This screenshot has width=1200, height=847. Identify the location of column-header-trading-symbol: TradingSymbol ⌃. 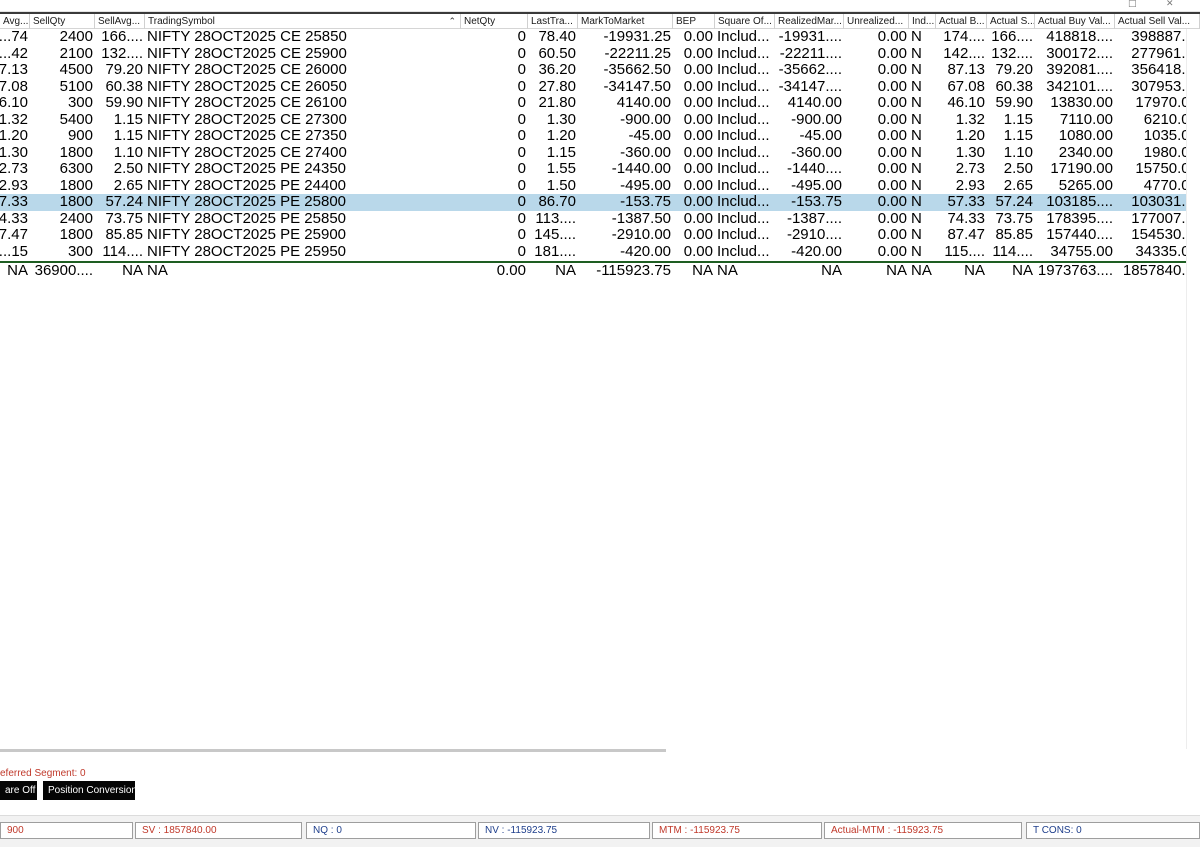
(303, 21).